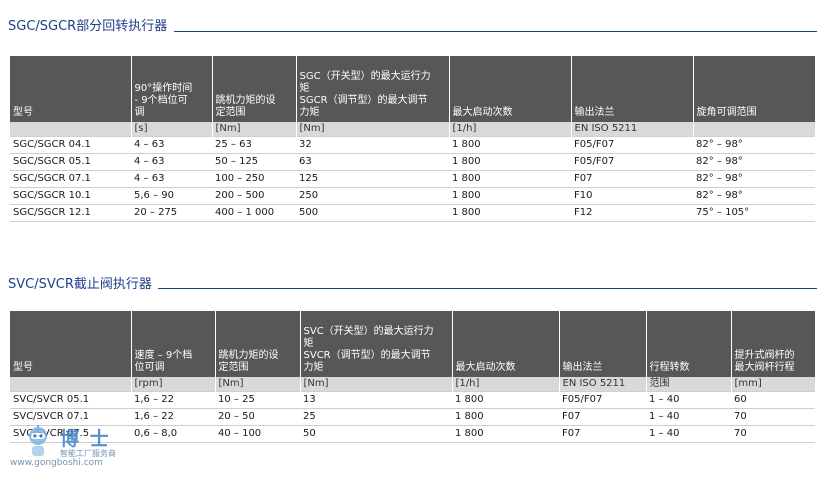  Describe the element at coordinates (506, 344) in the screenshot. I see `svc-header-max-starts: 最大启动次数` at that location.